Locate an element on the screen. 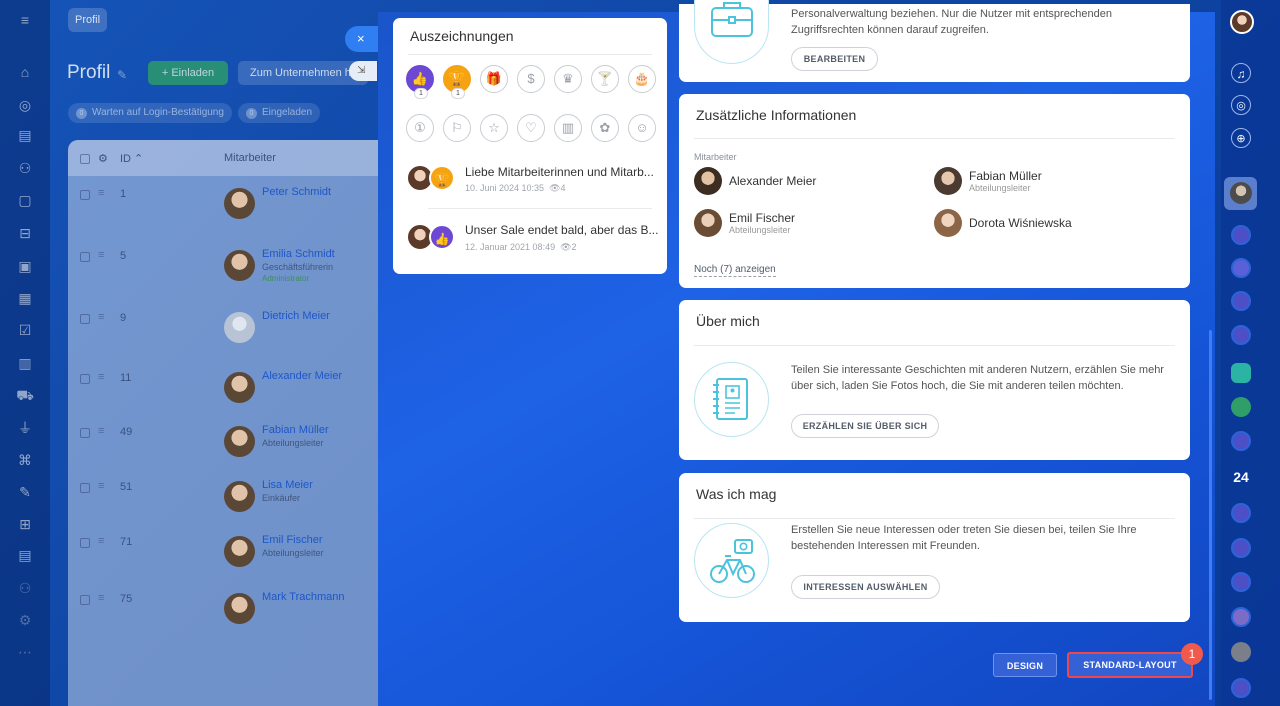 The width and height of the screenshot is (1280, 706). table-row: ≡ 71 Emil Fischer Abteilungsleiter is located at coordinates (228, 560).